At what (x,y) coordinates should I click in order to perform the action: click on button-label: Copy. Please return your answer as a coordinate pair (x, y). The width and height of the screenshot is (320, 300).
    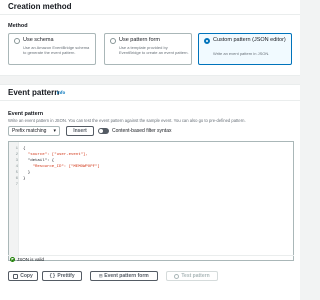
    Looking at the image, I should click on (26, 276).